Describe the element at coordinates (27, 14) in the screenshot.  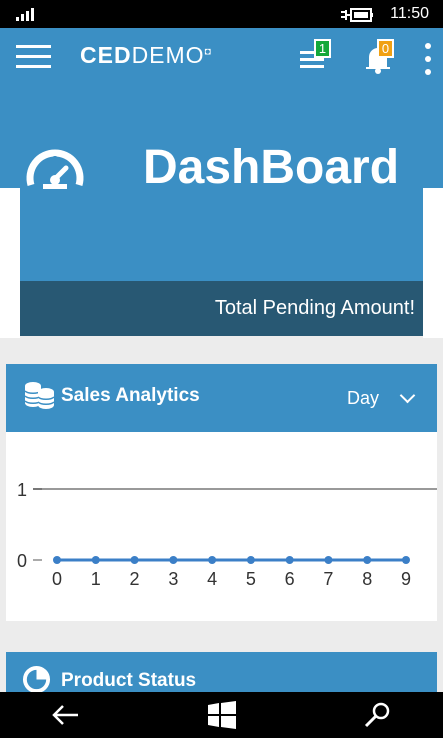
I see `signal-icon` at that location.